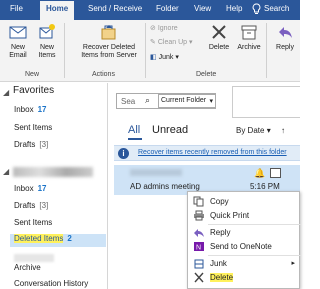 This screenshot has width=320, height=289. I want to click on folder-label: Sent Items, so click(33, 127).